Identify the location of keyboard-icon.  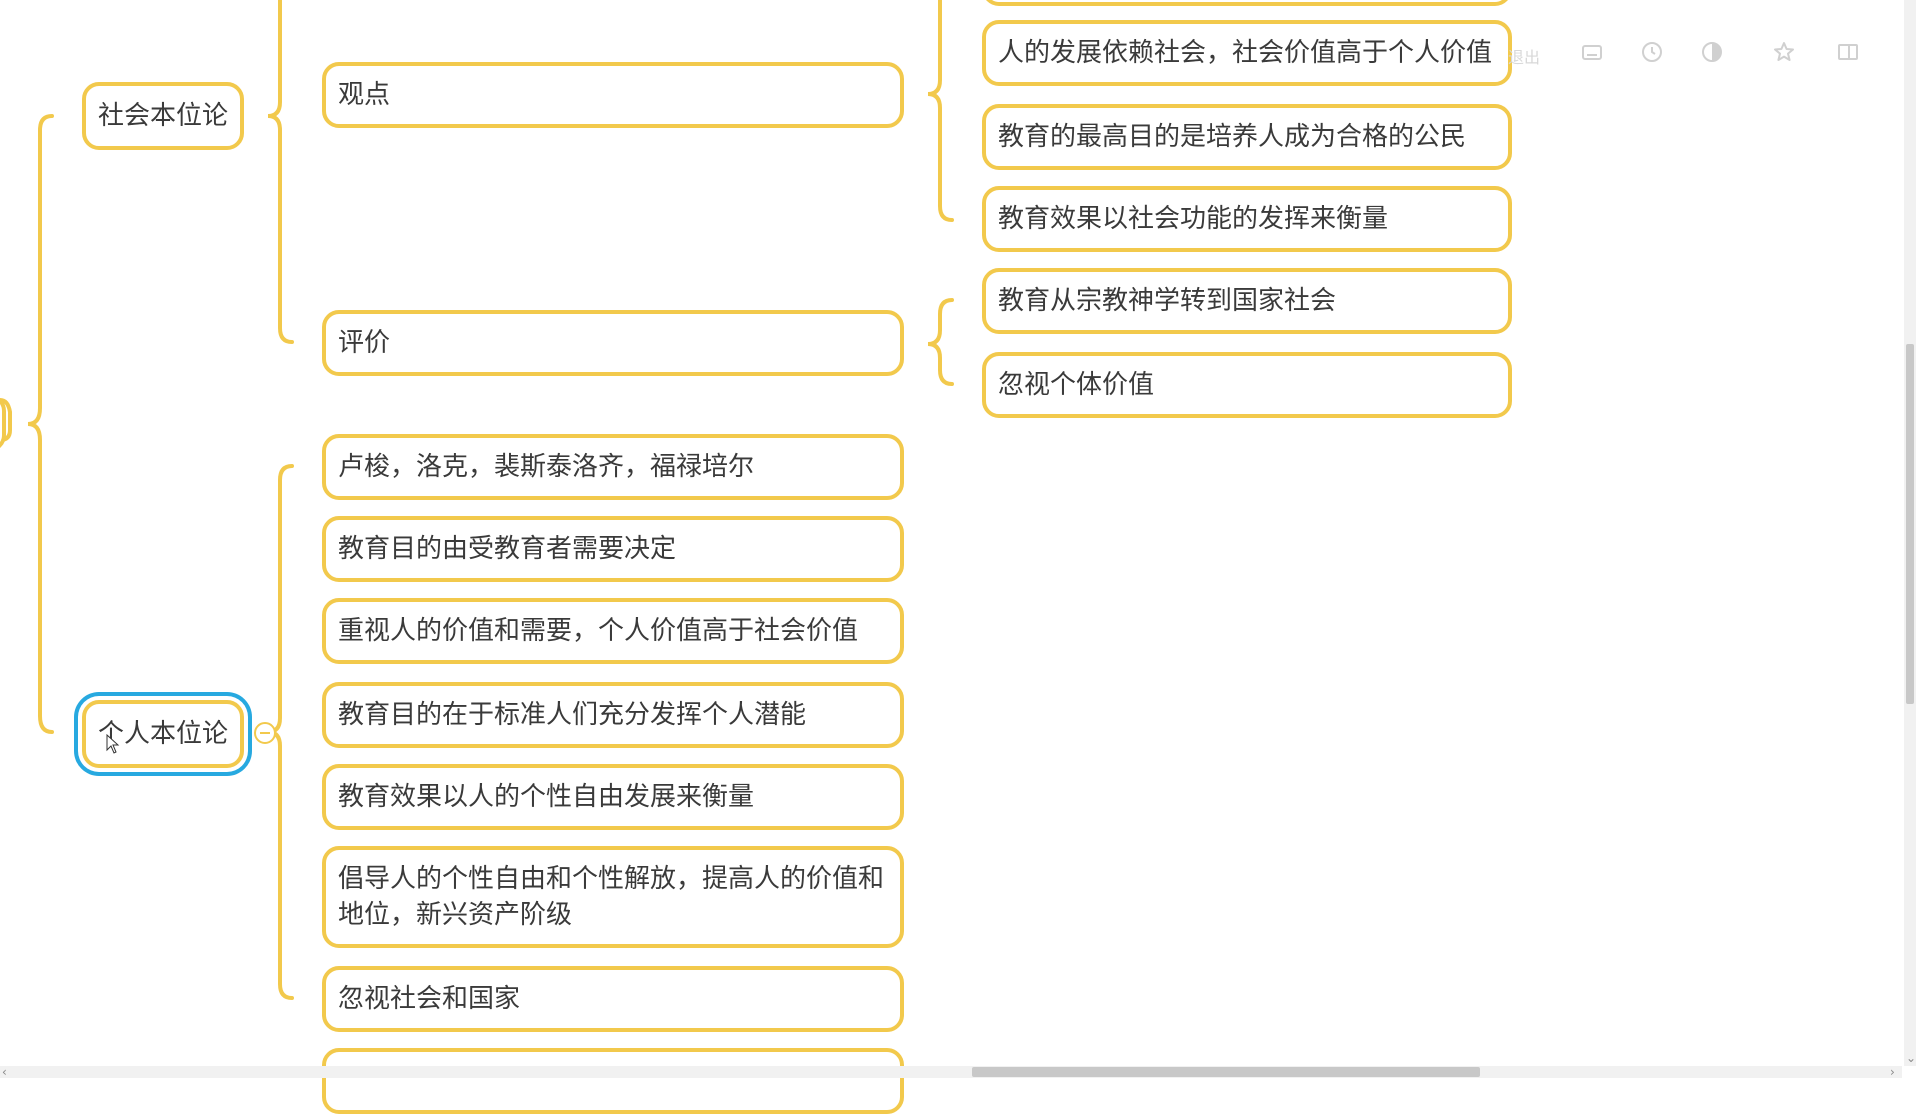
(1592, 52).